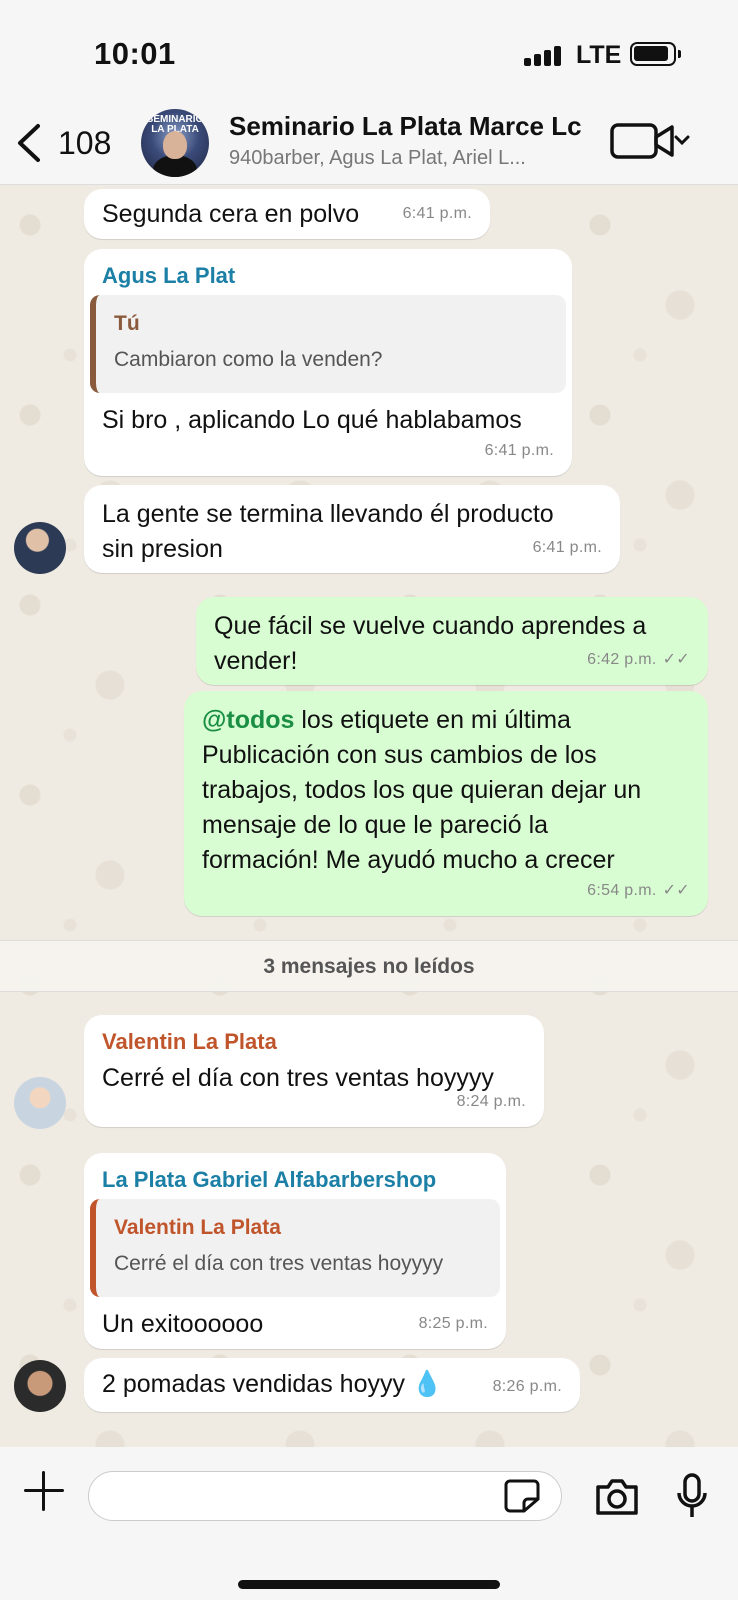 The width and height of the screenshot is (738, 1600). What do you see at coordinates (328, 344) in the screenshot?
I see `quoted-message: Tú Cambiaron como la venden?` at bounding box center [328, 344].